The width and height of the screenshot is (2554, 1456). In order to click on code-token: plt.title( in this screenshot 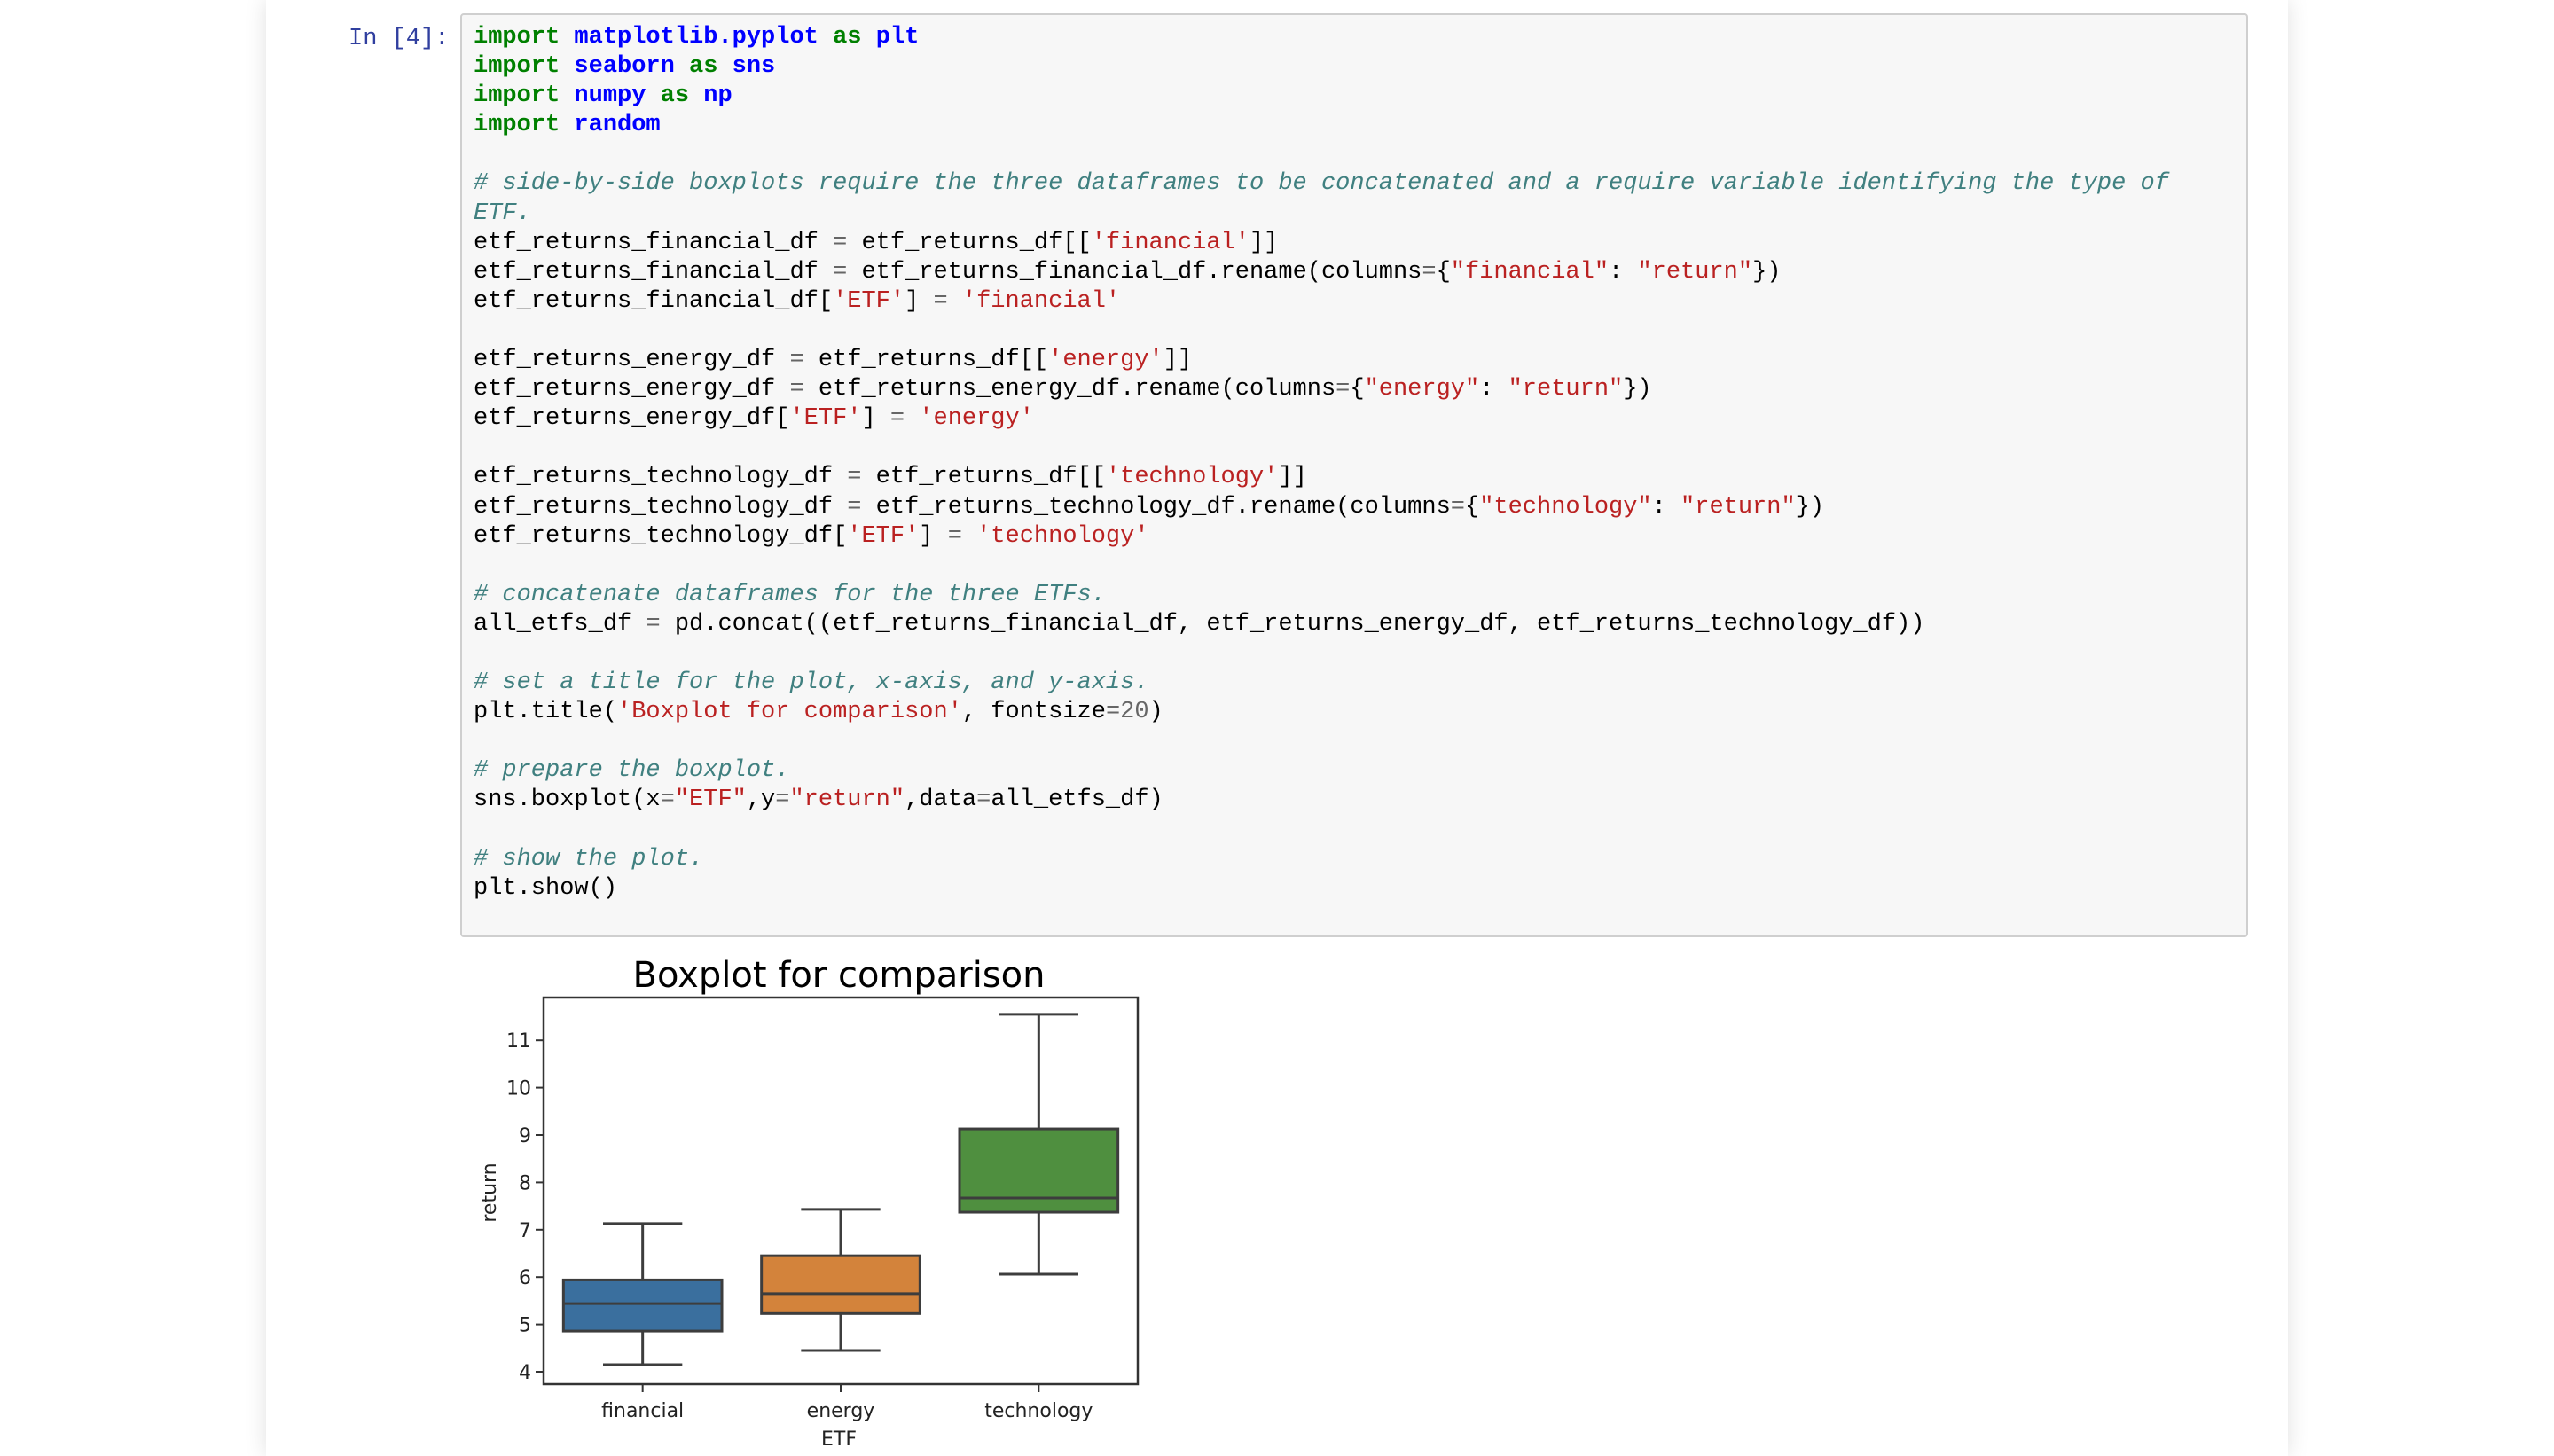, I will do `click(546, 712)`.